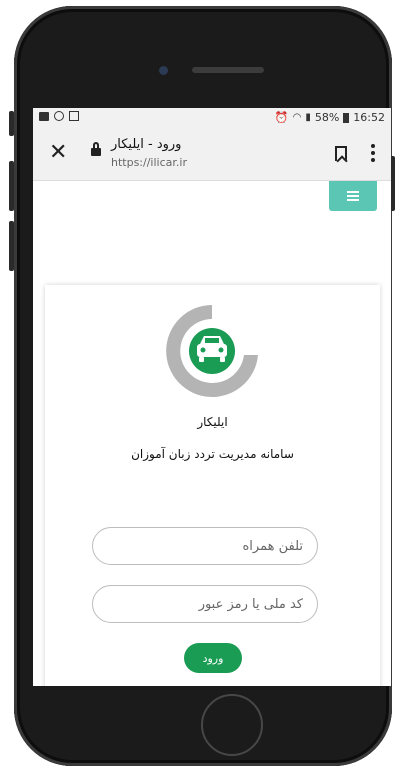 The height and width of the screenshot is (772, 404). Describe the element at coordinates (11, 186) in the screenshot. I see `volume-up-button` at that location.